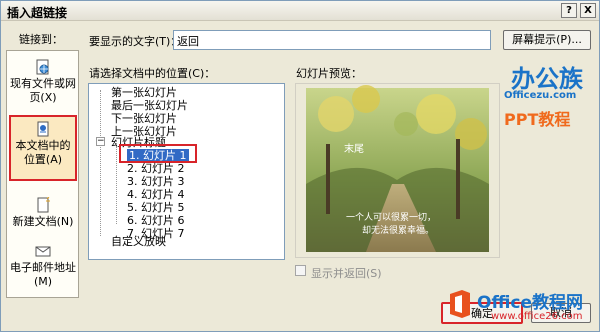  I want to click on tree-item: 下一张幻灯片, so click(144, 118).